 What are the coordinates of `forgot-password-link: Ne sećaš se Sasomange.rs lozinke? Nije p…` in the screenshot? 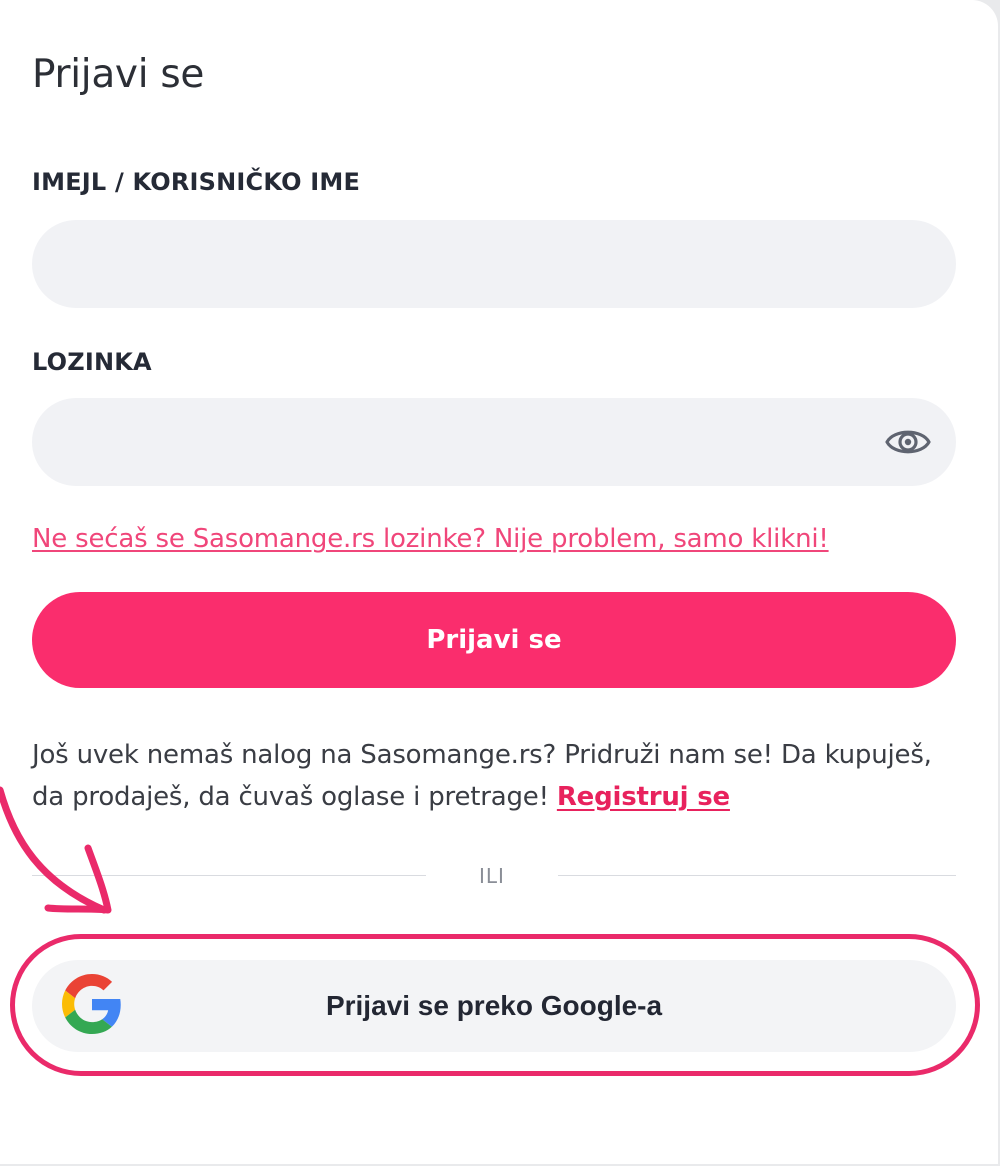 It's located at (430, 539).